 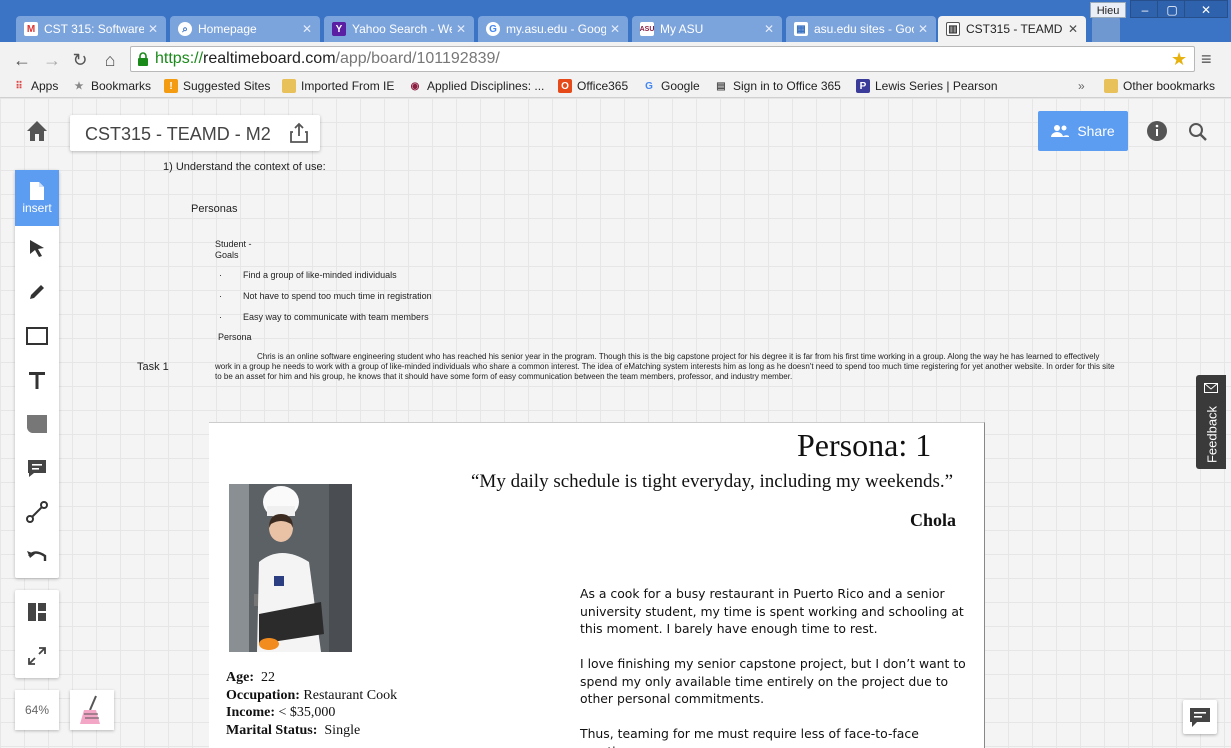 What do you see at coordinates (143, 59) in the screenshot?
I see `lock-icon` at bounding box center [143, 59].